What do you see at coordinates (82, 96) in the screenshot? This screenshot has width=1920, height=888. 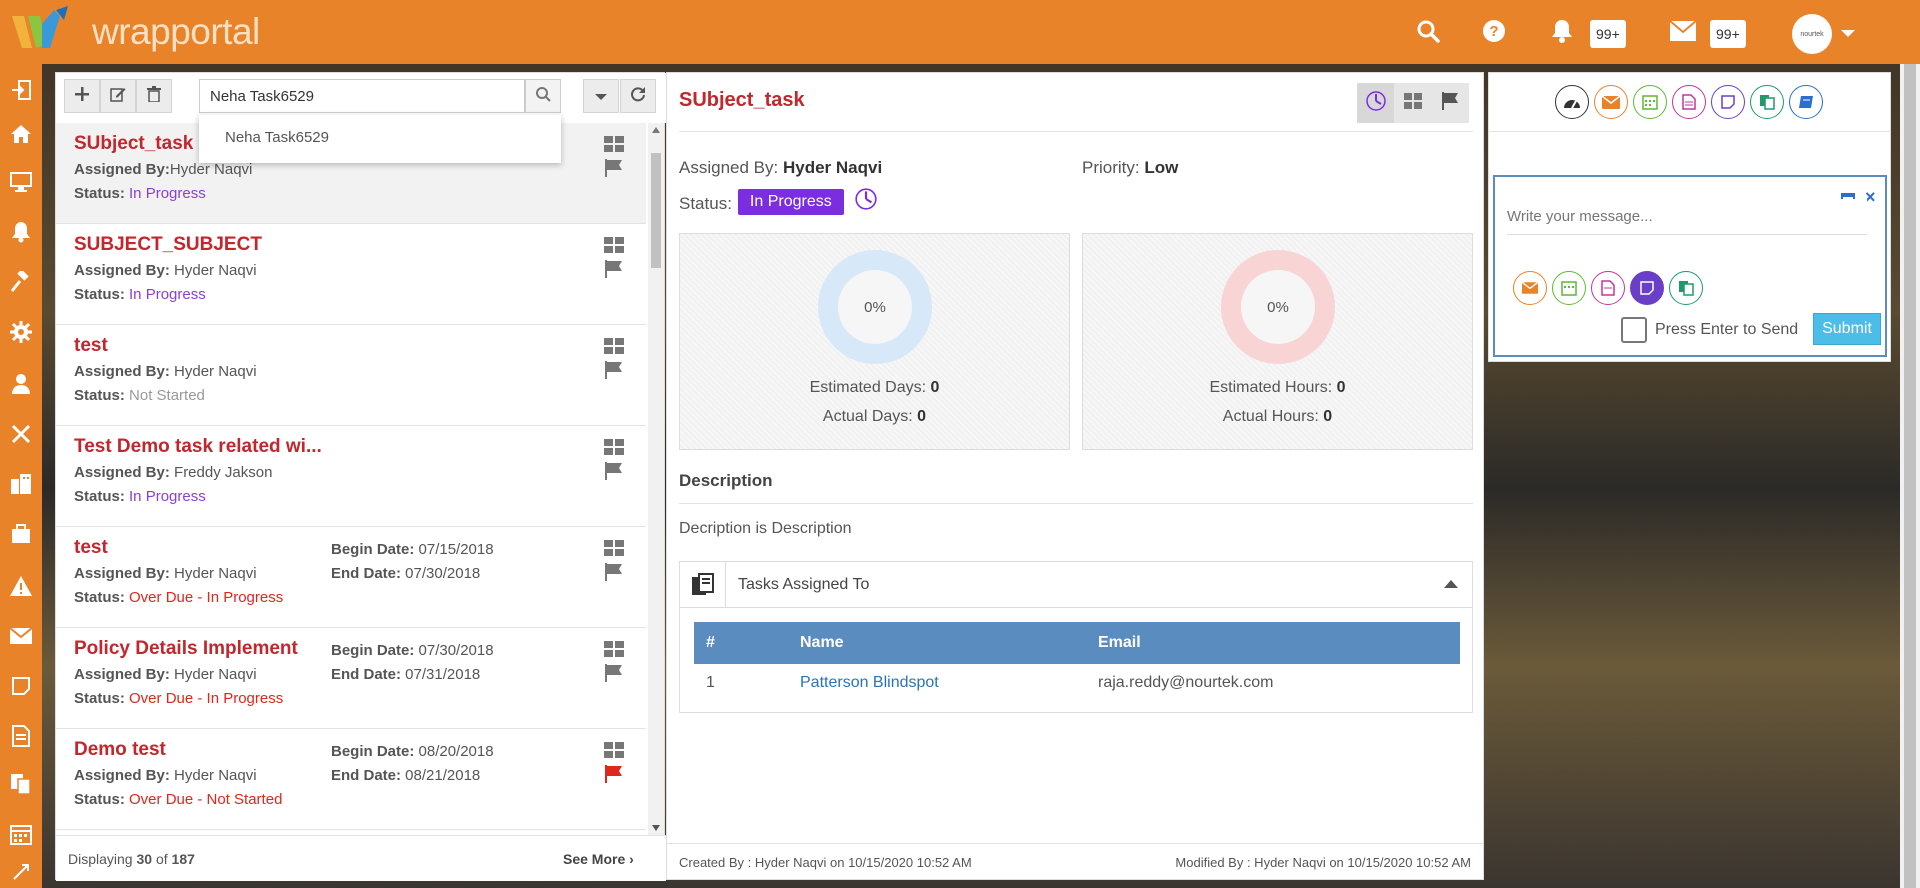 I see `add-button` at bounding box center [82, 96].